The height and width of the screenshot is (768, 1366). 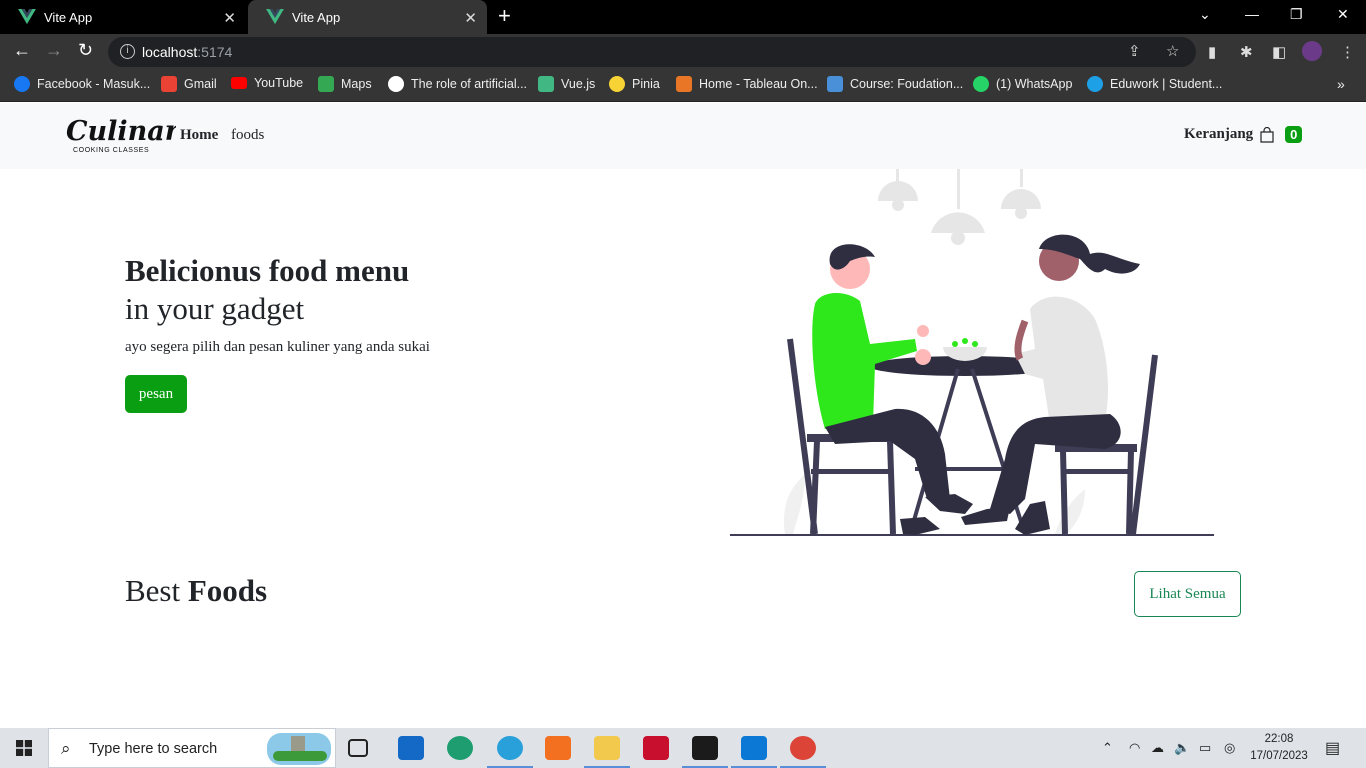 What do you see at coordinates (1107, 748) in the screenshot?
I see `show-hidden-icons-icon: ⌃` at bounding box center [1107, 748].